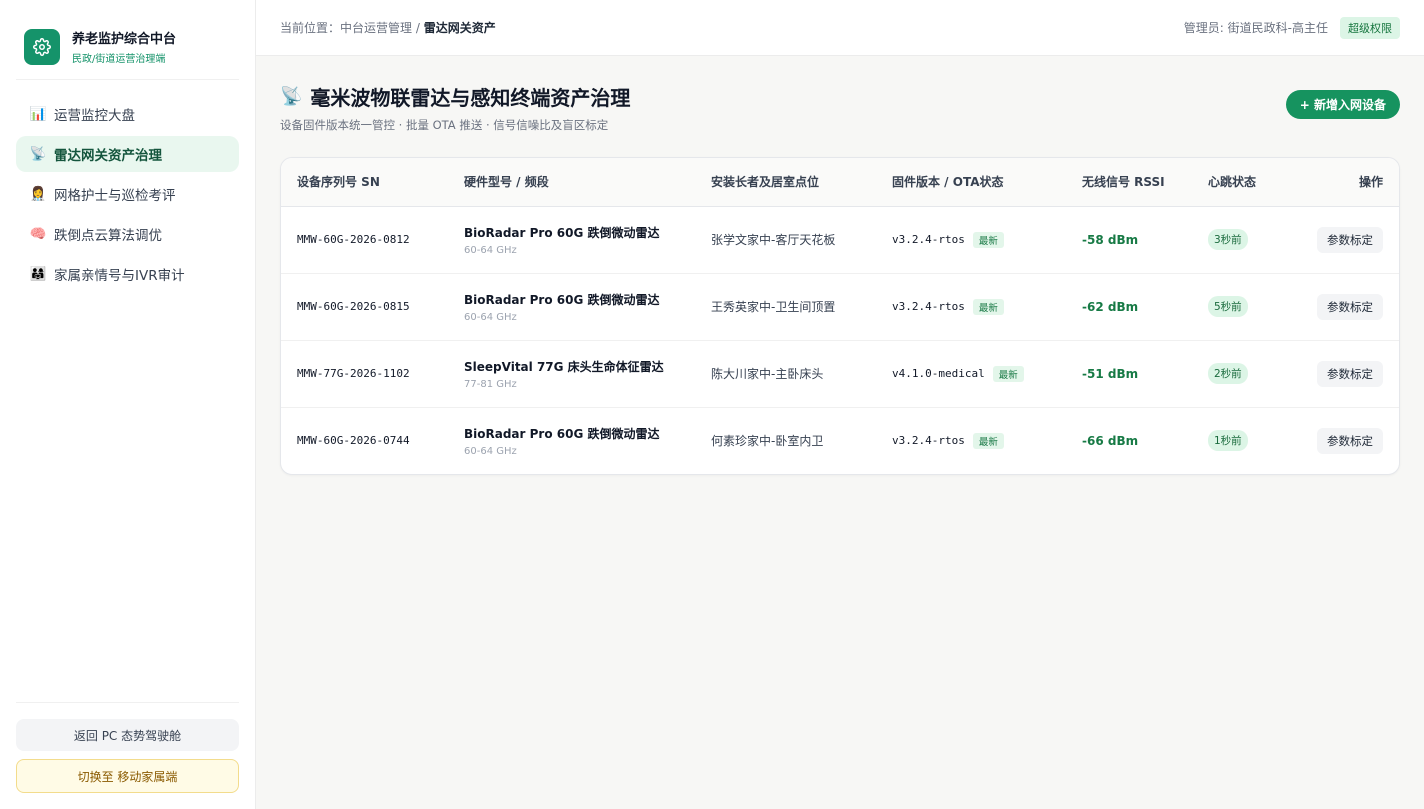 The width and height of the screenshot is (1424, 809). Describe the element at coordinates (1342, 104) in the screenshot. I see `add-device-button: + 新增入网设备` at that location.